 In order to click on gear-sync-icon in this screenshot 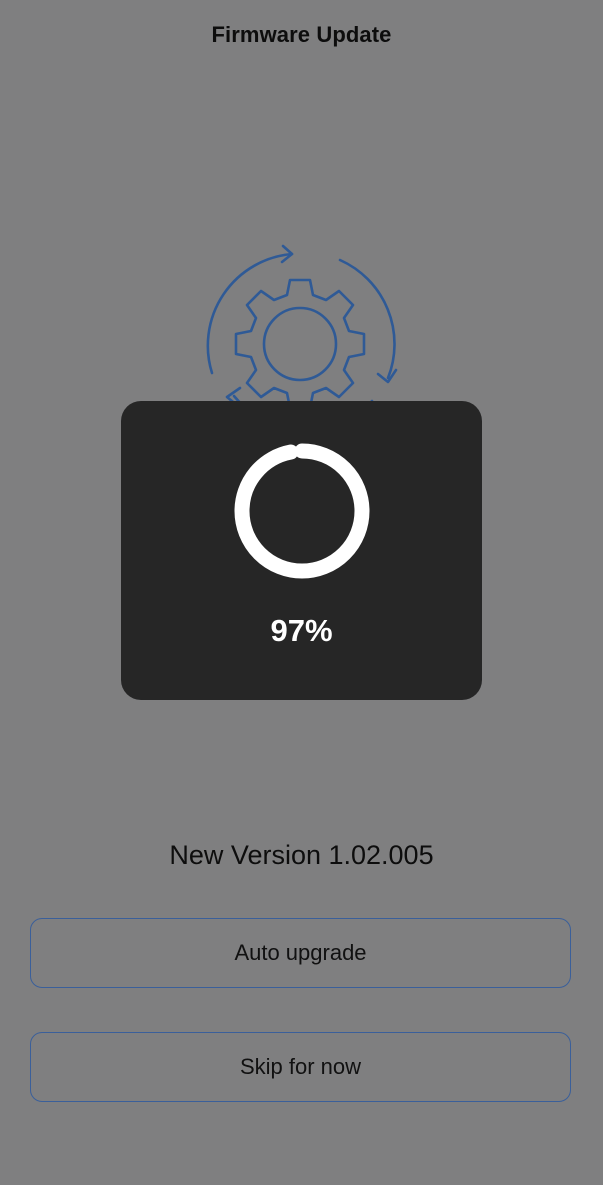, I will do `click(302, 331)`.